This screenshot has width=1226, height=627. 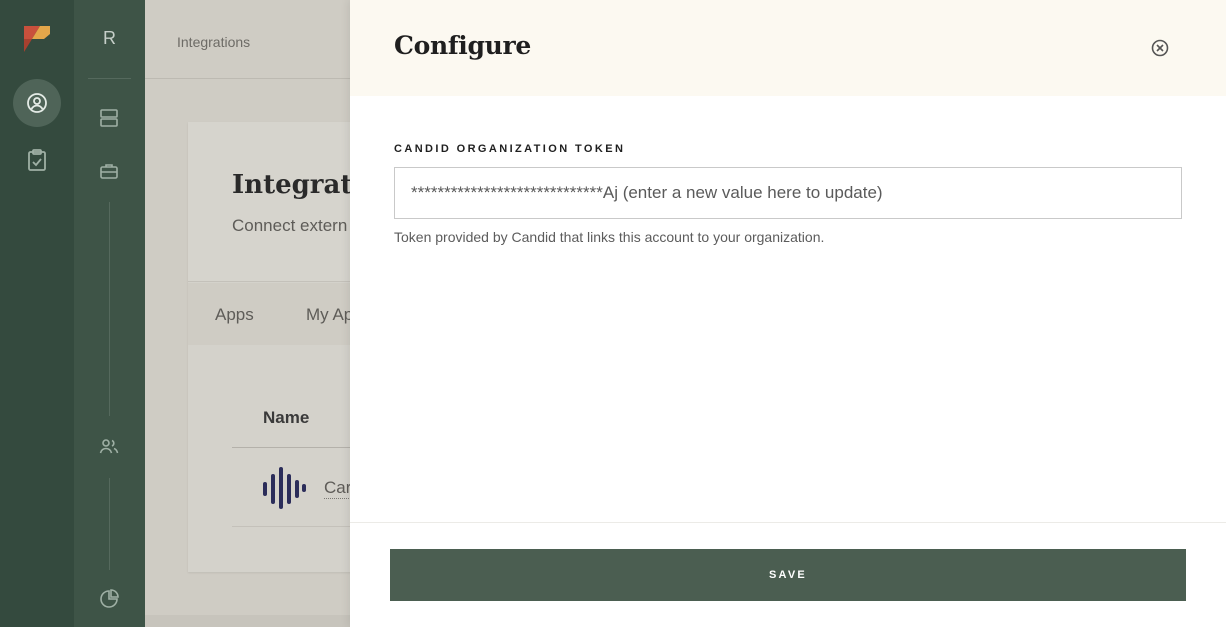 I want to click on save-button: SAVE, so click(x=788, y=575).